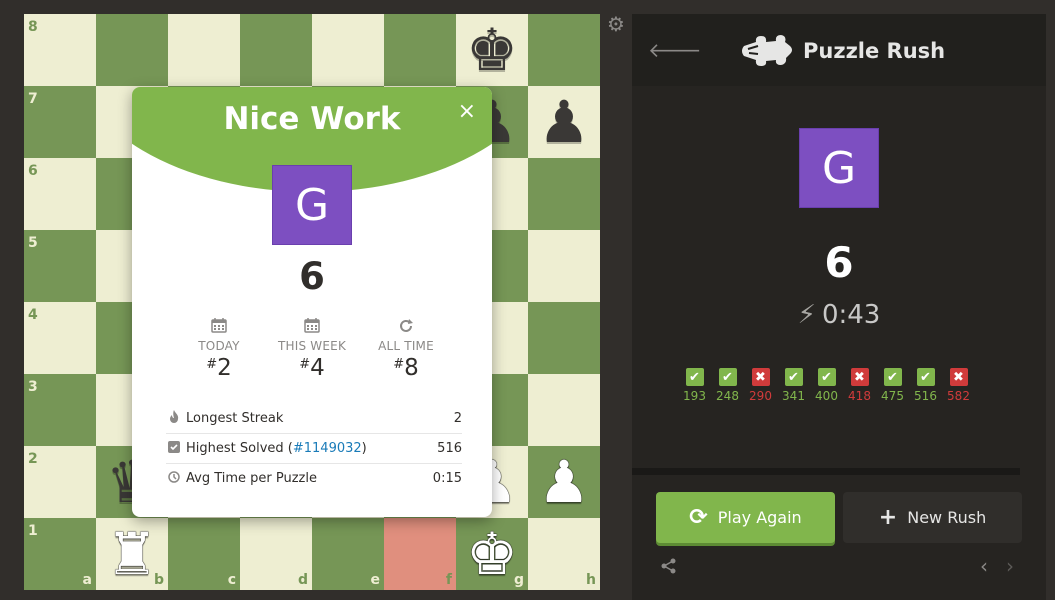 The image size is (1055, 600). Describe the element at coordinates (33, 243) in the screenshot. I see `rank-label: 5` at that location.